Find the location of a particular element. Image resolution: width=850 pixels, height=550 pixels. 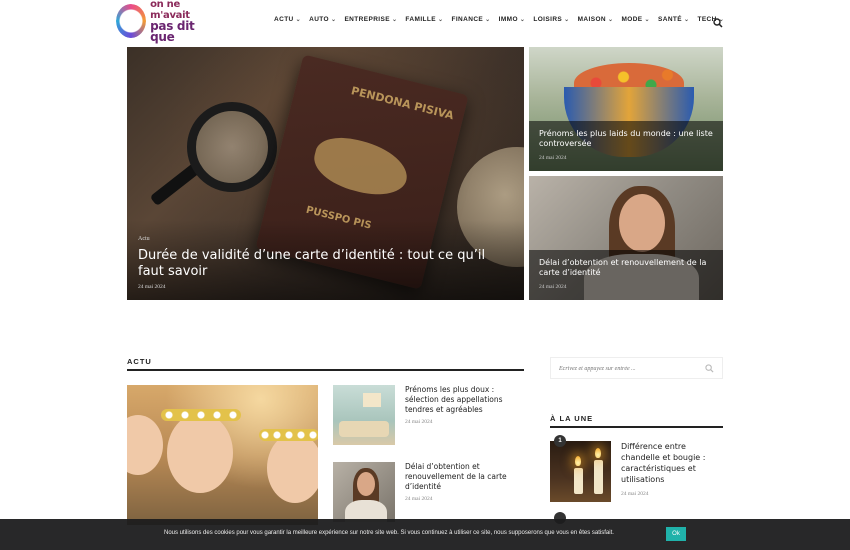

sidebar-search is located at coordinates (636, 368).